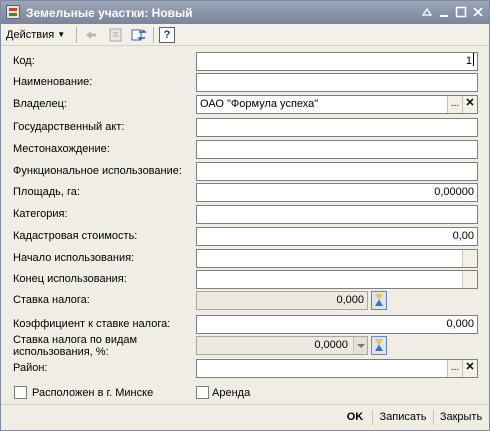 This screenshot has height=431, width=490. What do you see at coordinates (473, 59) in the screenshot?
I see `text-cursor` at bounding box center [473, 59].